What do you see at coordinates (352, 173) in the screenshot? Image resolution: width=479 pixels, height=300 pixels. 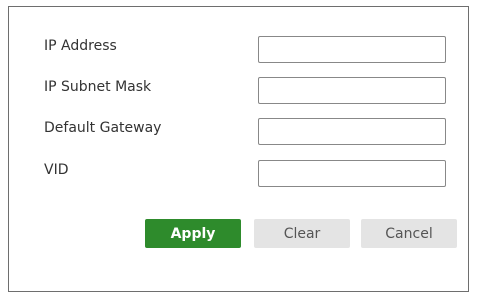 I see `vid-input` at bounding box center [352, 173].